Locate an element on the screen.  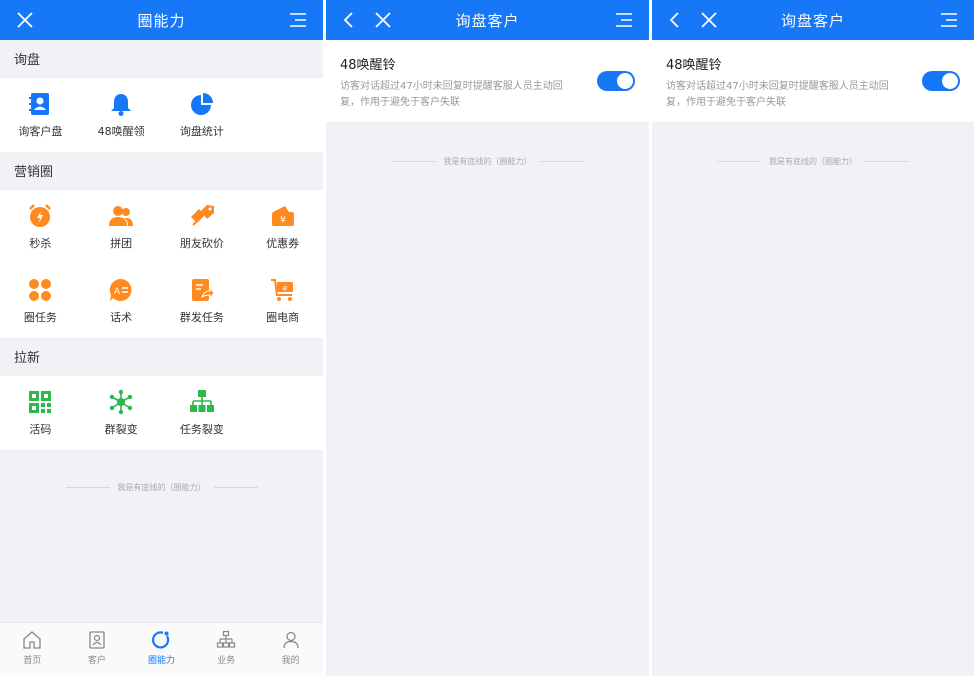
grid-item-label: 秒杀 is located at coordinates (40, 243).